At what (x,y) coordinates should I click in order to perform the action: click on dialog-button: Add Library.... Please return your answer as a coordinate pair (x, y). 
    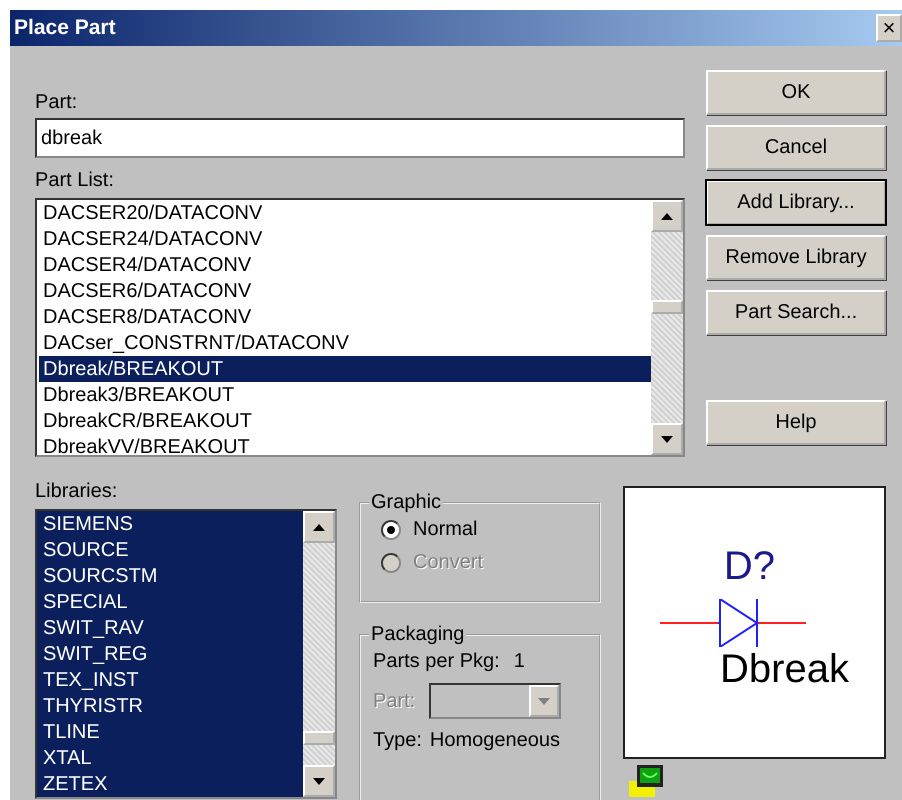
    Looking at the image, I should click on (796, 202).